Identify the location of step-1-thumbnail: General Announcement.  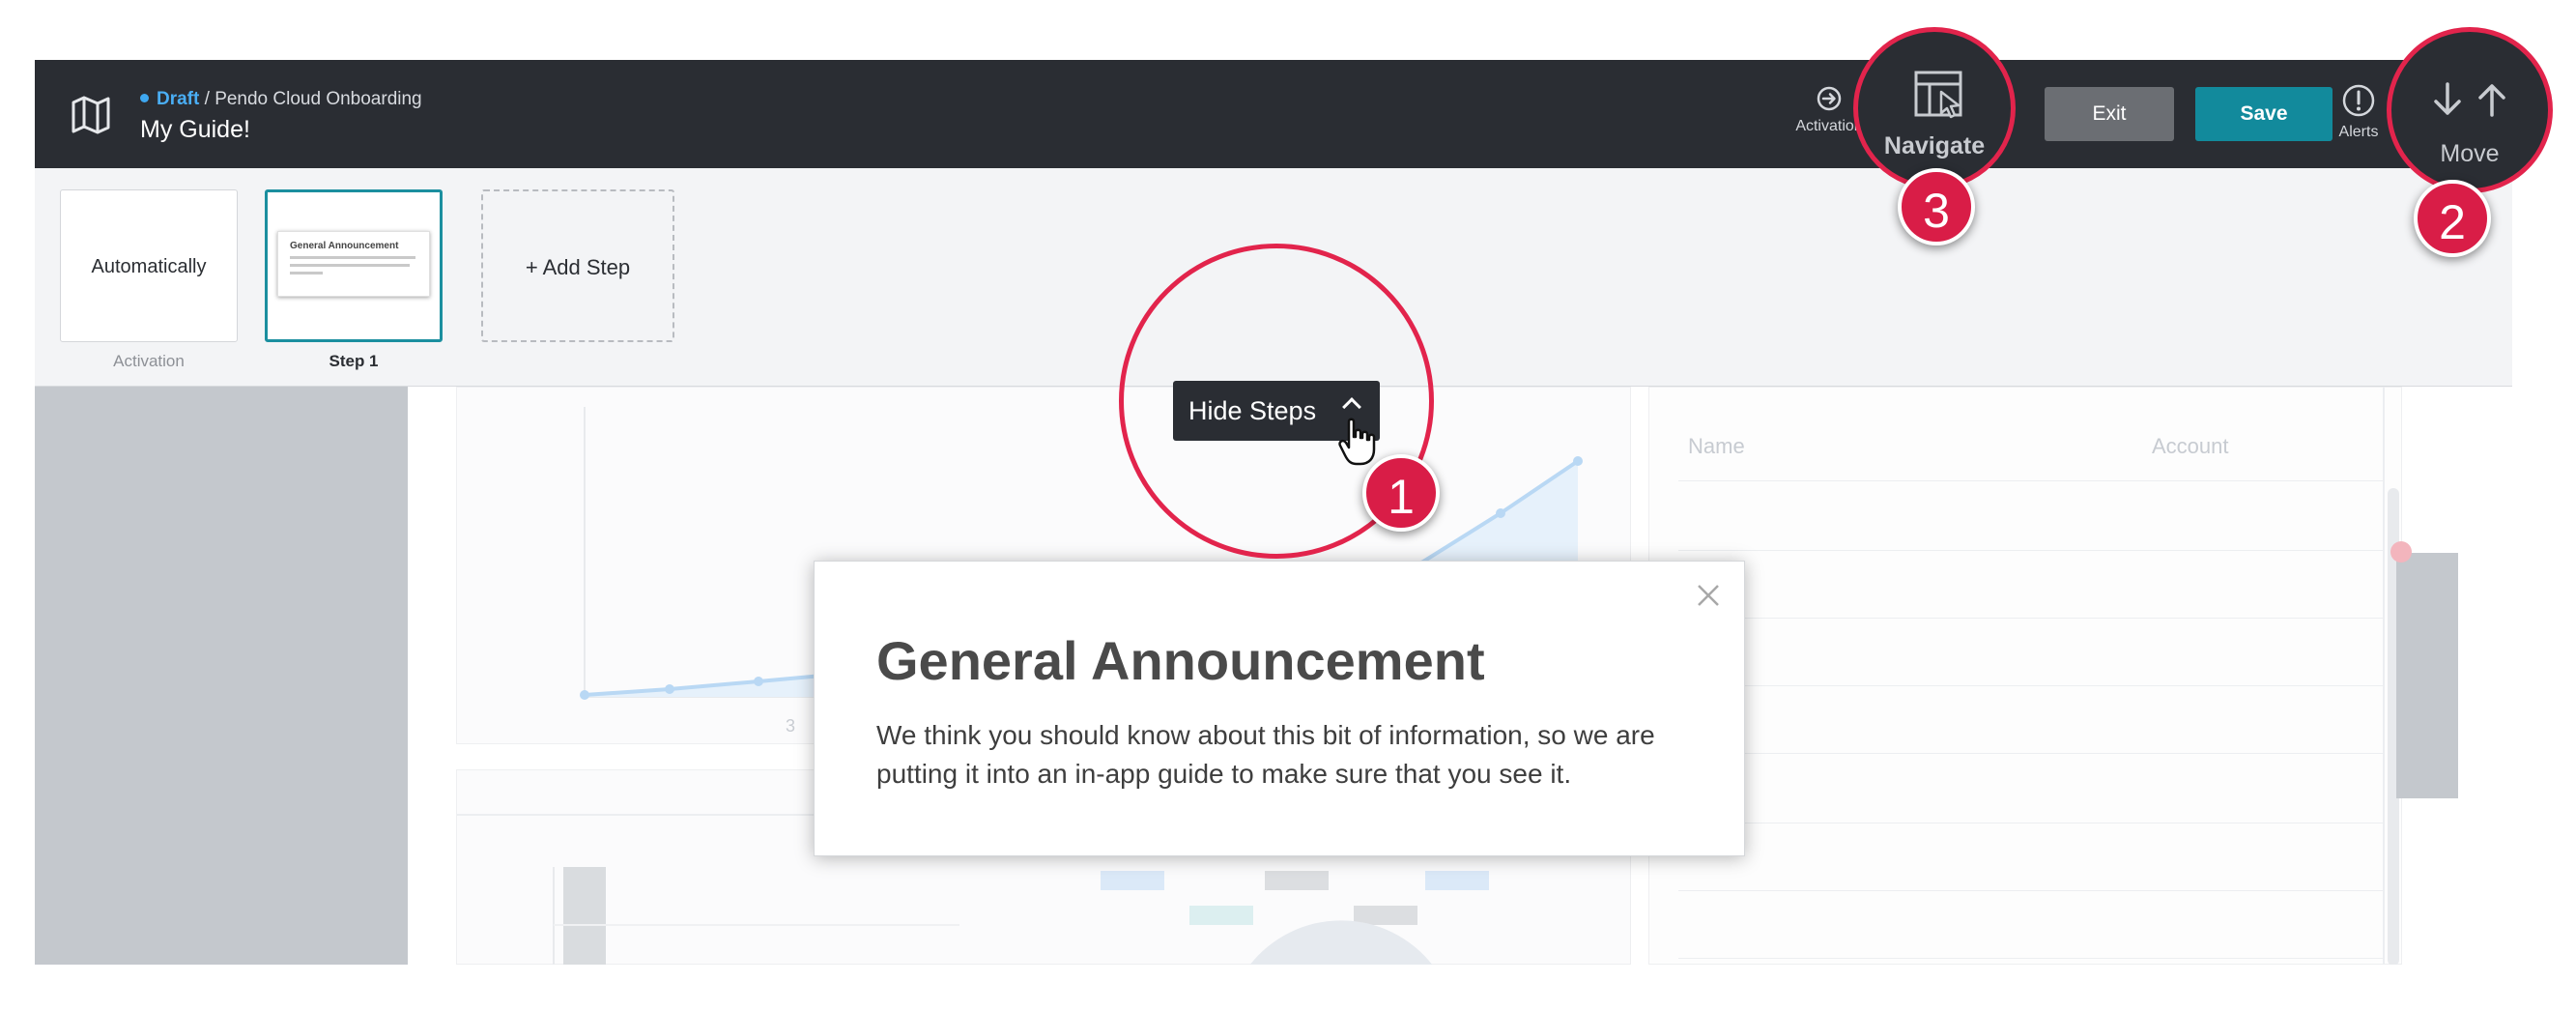
(354, 264).